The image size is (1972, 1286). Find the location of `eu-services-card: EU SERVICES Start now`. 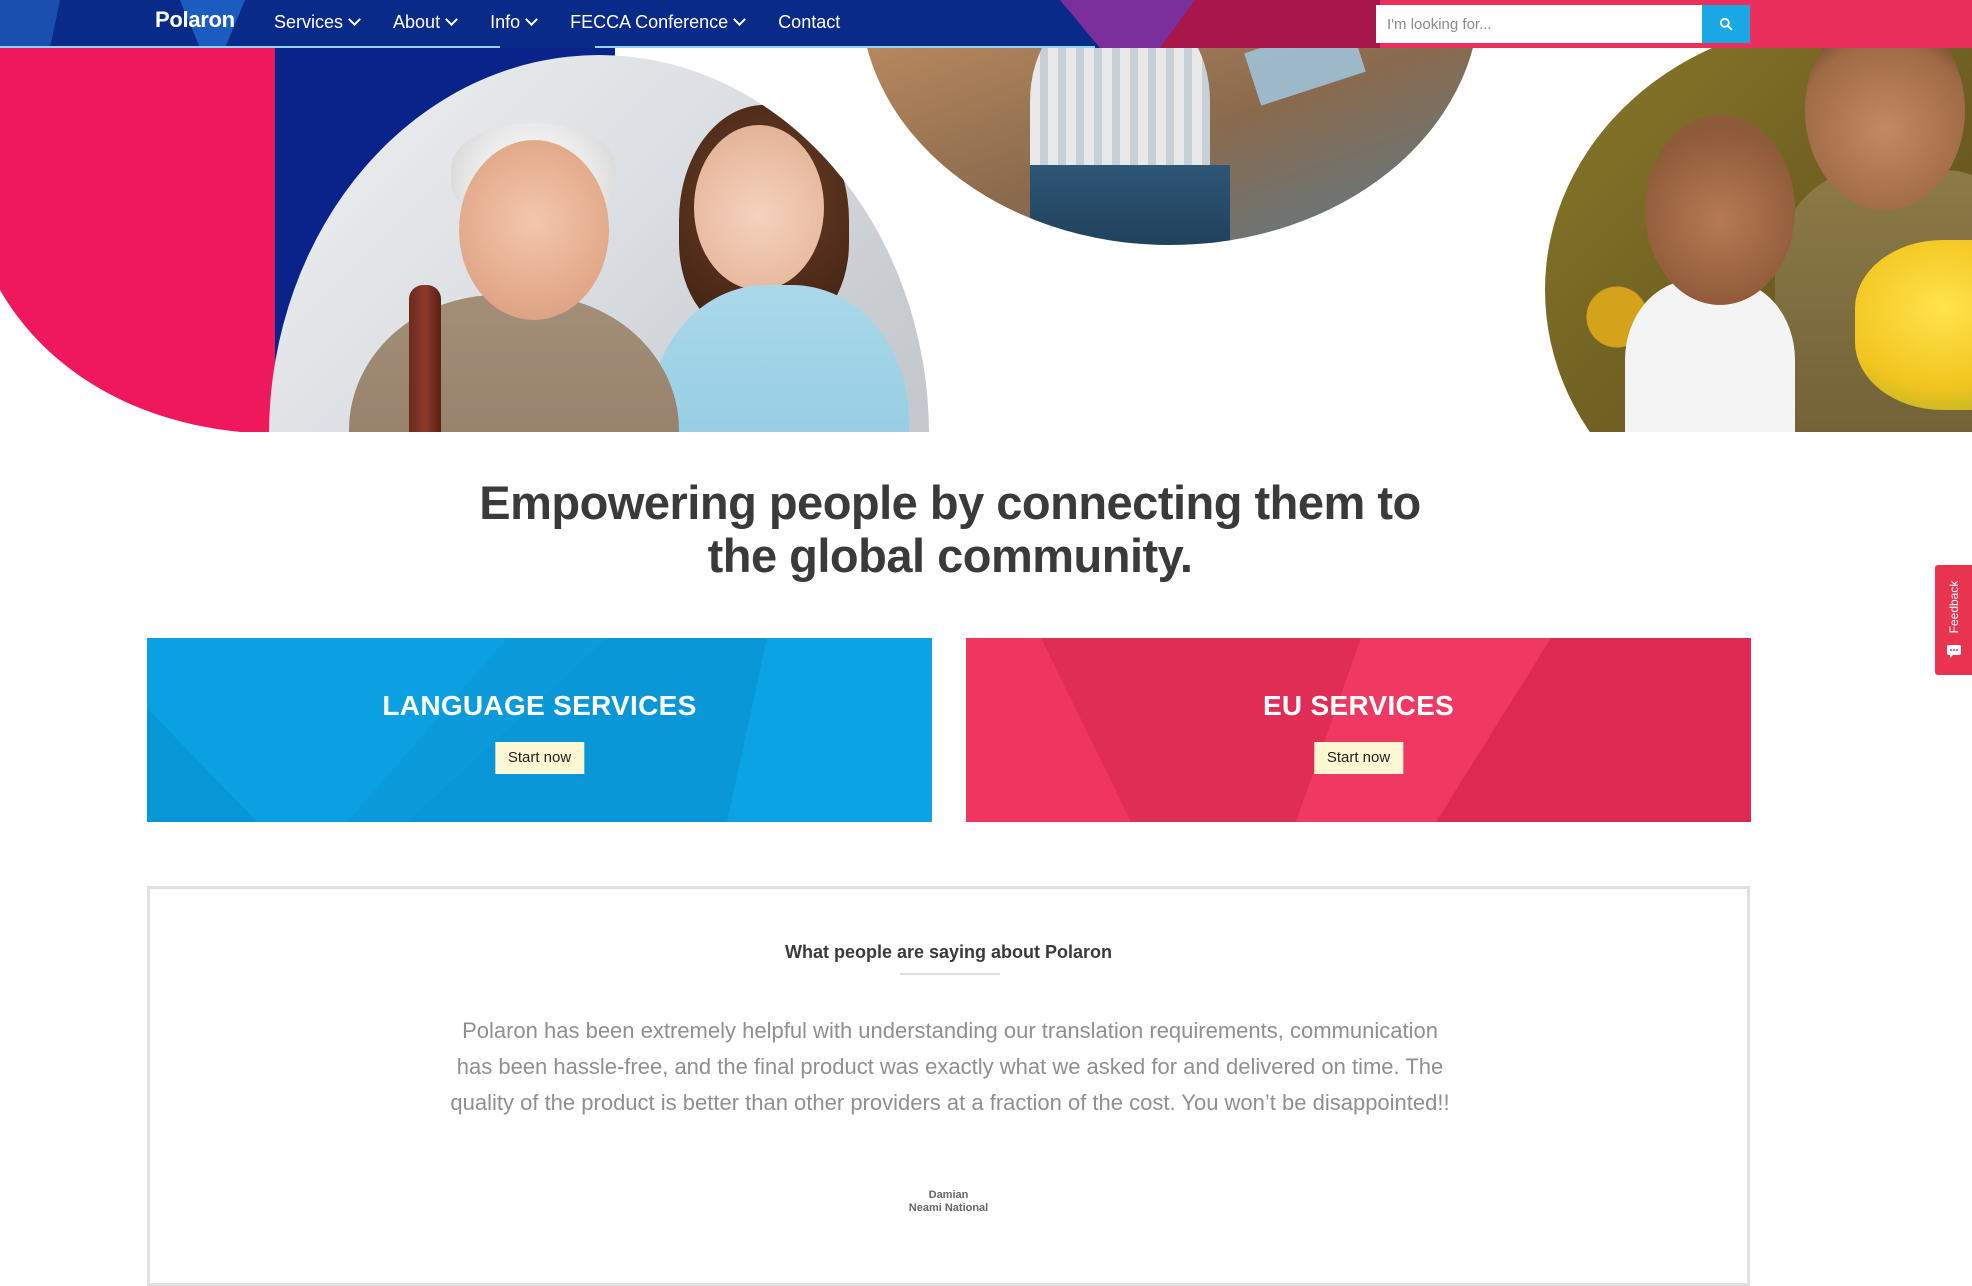

eu-services-card: EU SERVICES Start now is located at coordinates (1358, 730).